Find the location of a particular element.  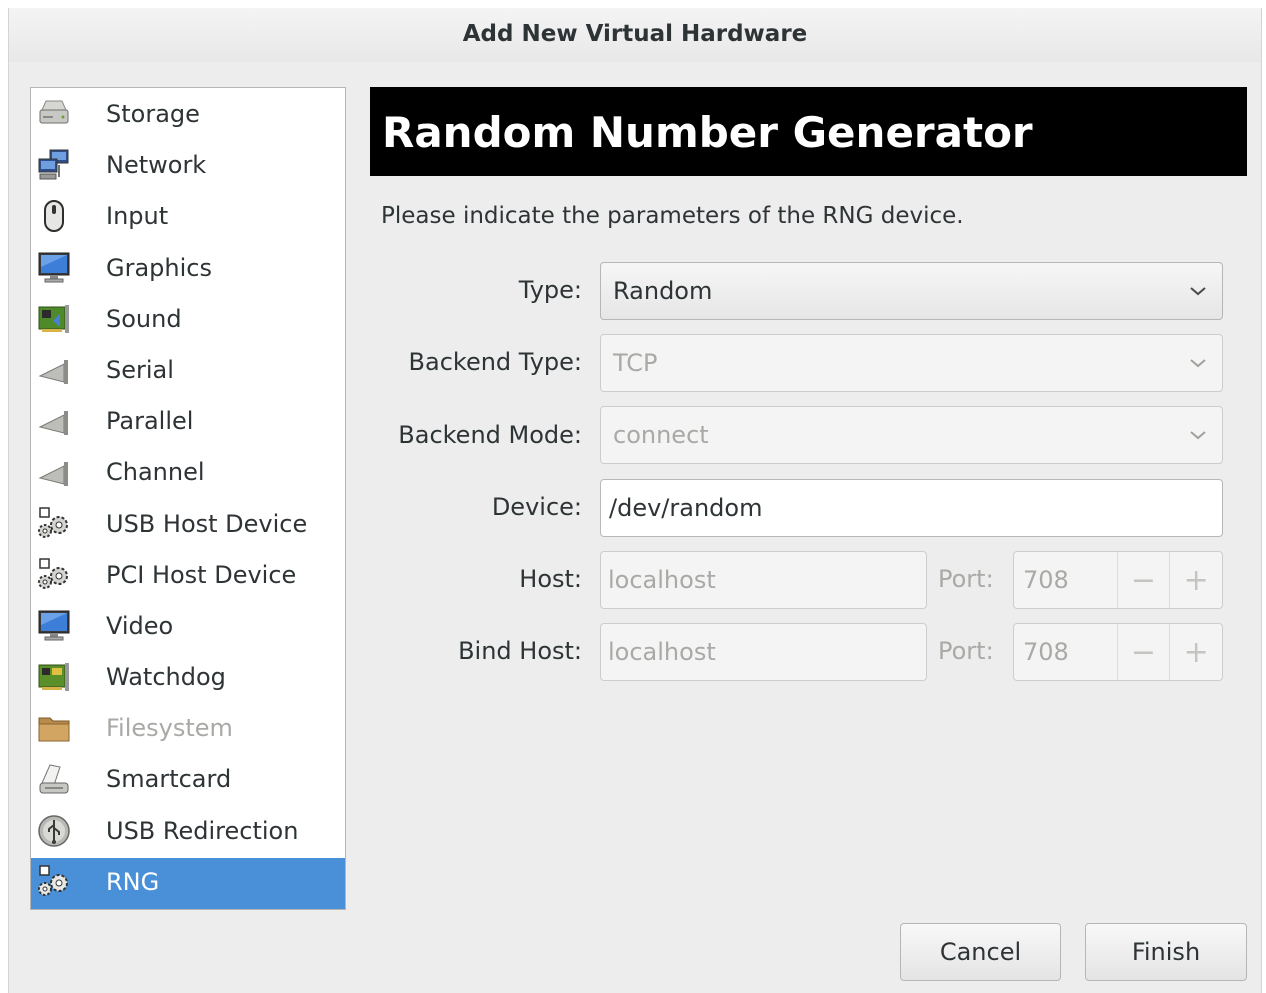

device-item-storage: Storage is located at coordinates (188, 115).